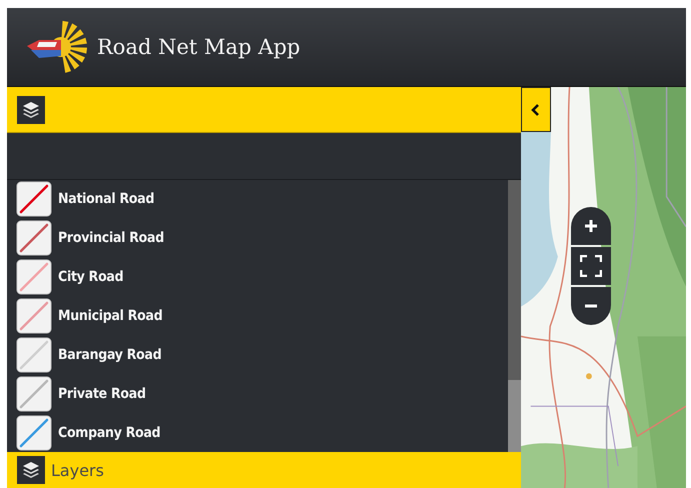  I want to click on chevron-left-icon, so click(536, 110).